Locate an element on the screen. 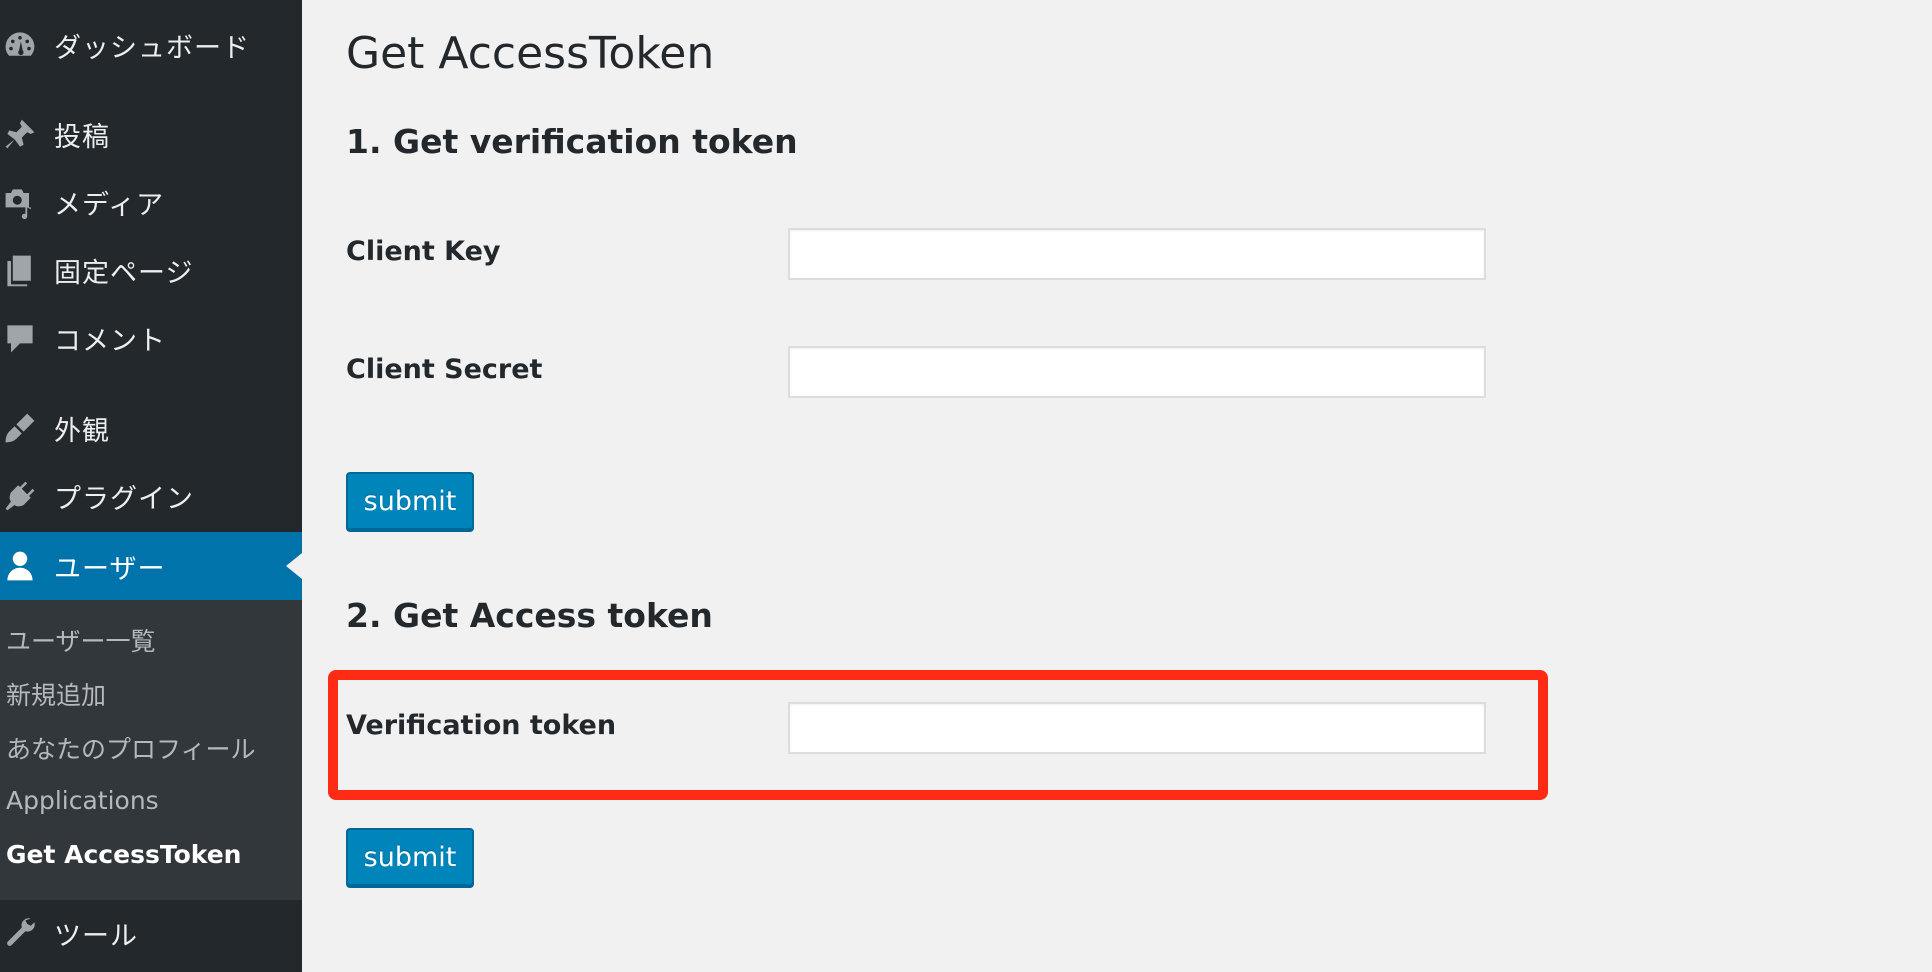 This screenshot has height=972, width=1932. sidebar-item-appearance: 外観 is located at coordinates (151, 428).